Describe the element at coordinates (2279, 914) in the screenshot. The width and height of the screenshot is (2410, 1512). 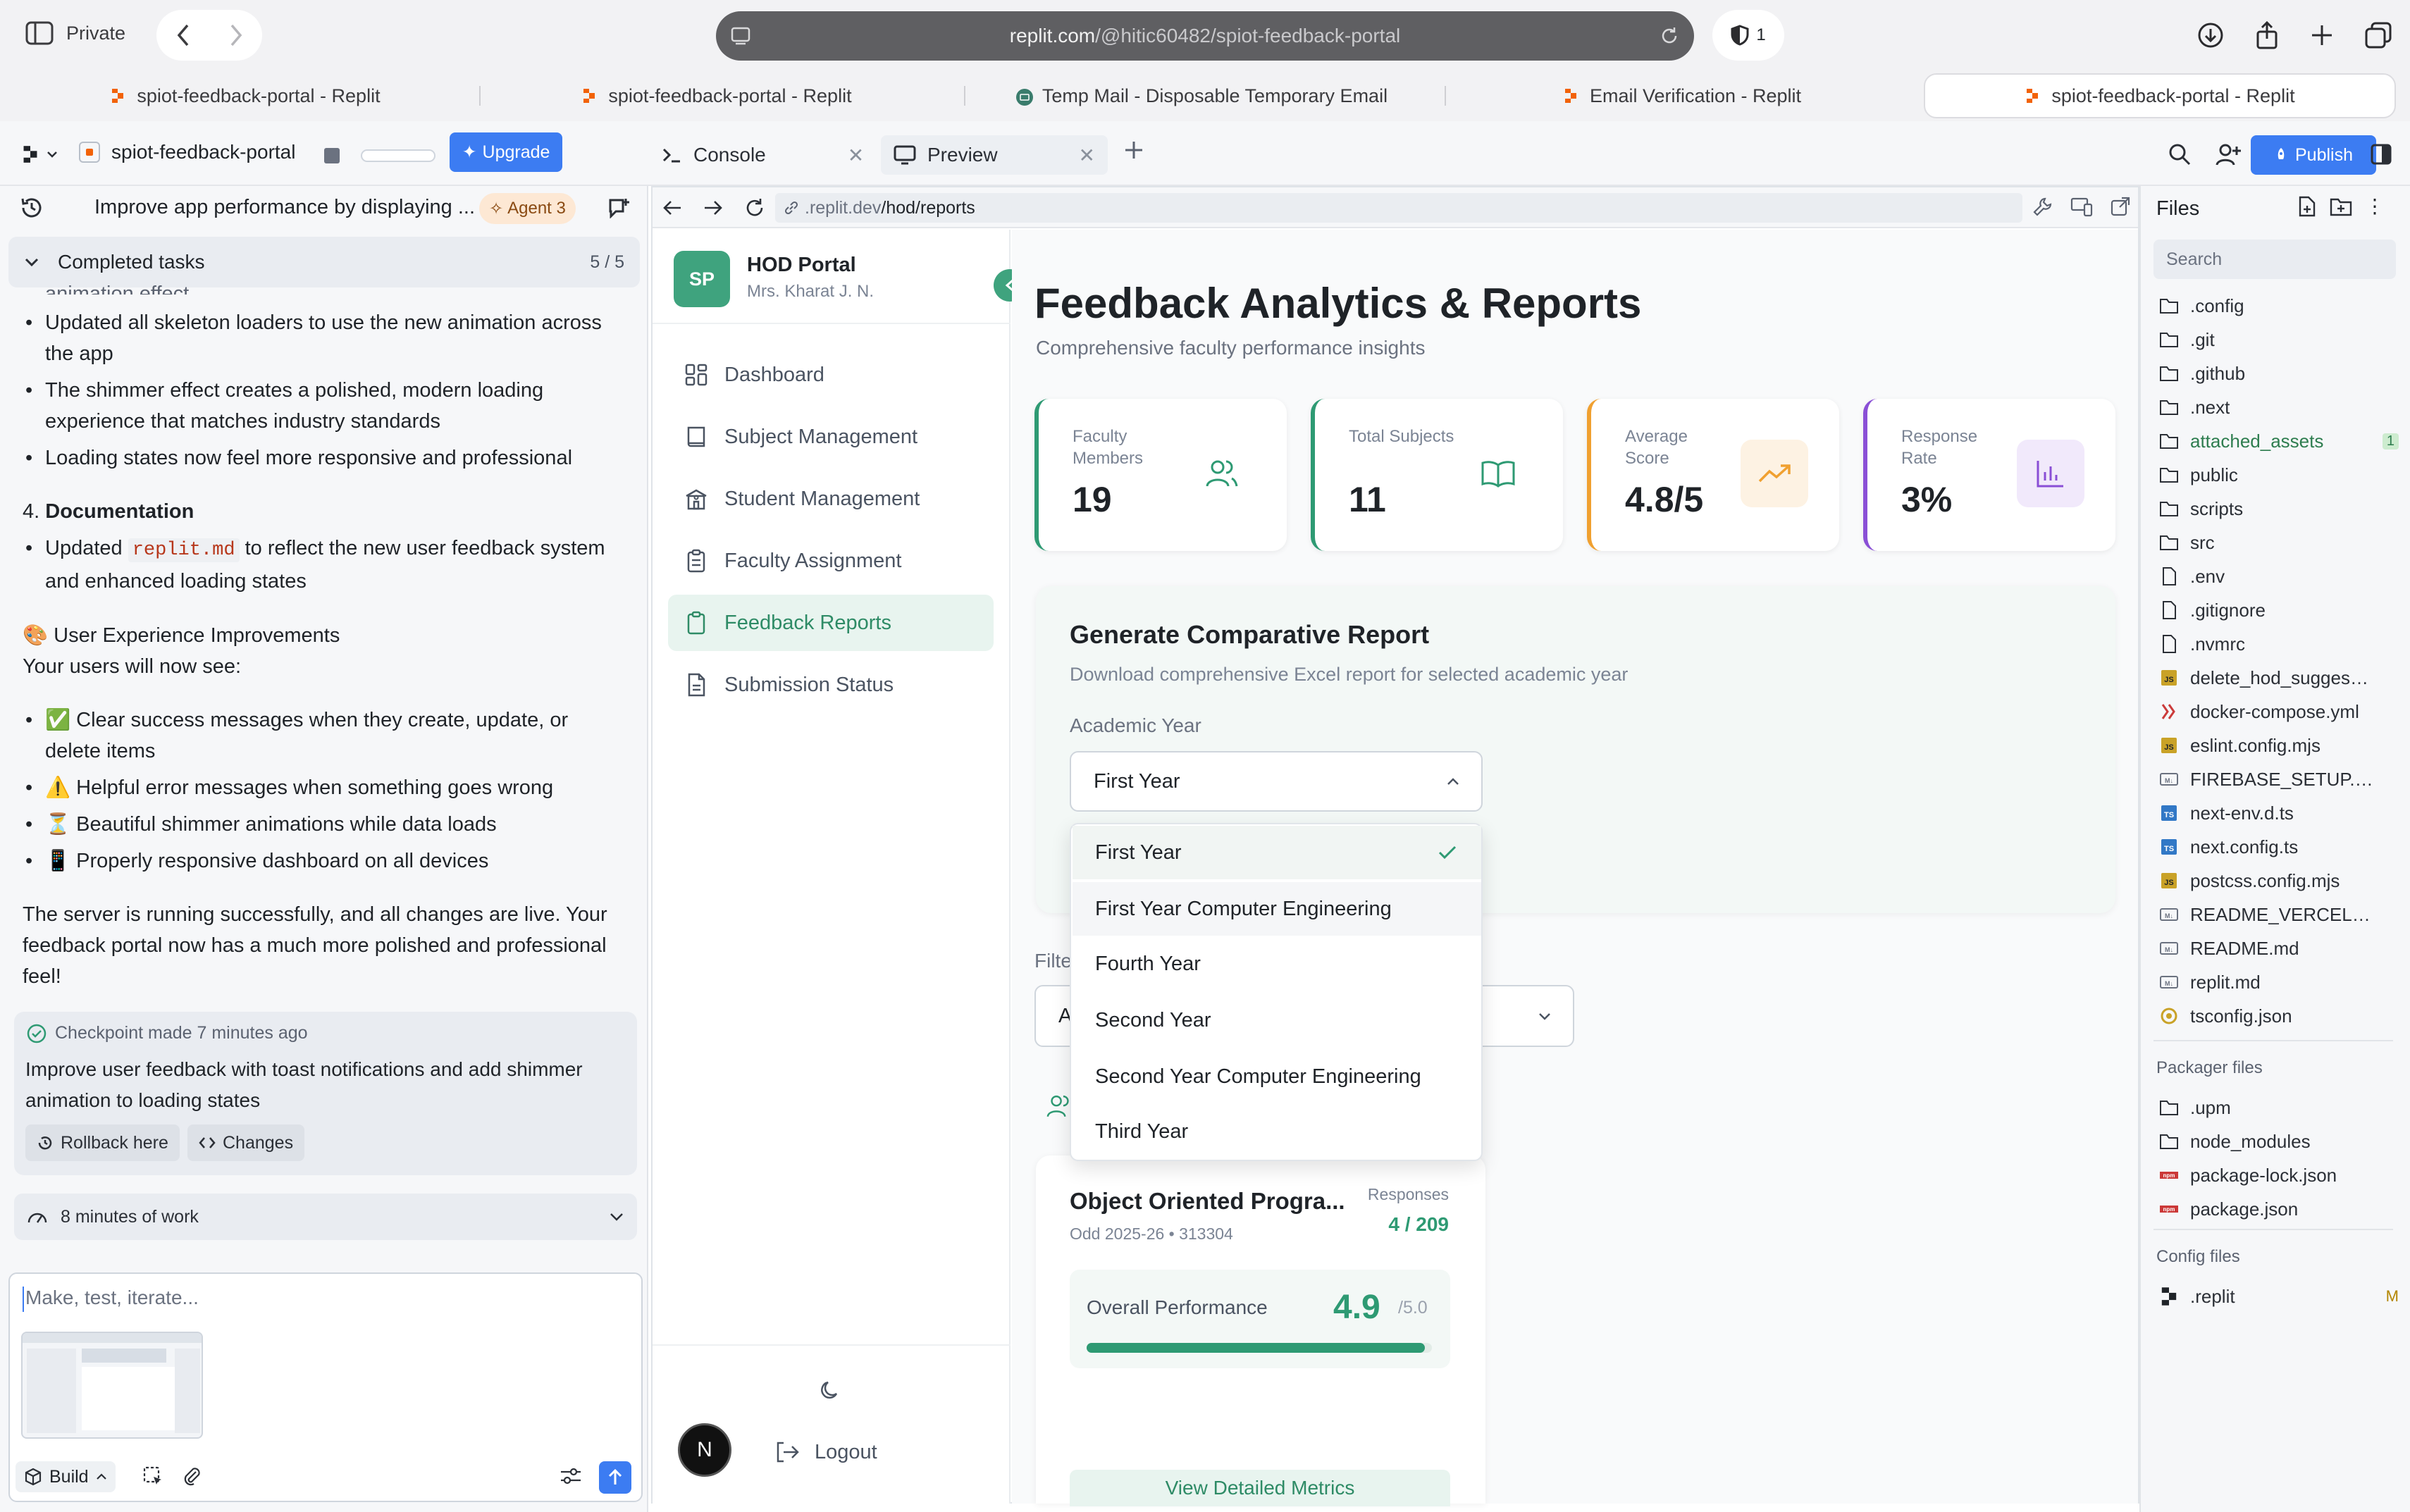
I see `file-tree-file: M↓ README_VERCEL.md` at that location.